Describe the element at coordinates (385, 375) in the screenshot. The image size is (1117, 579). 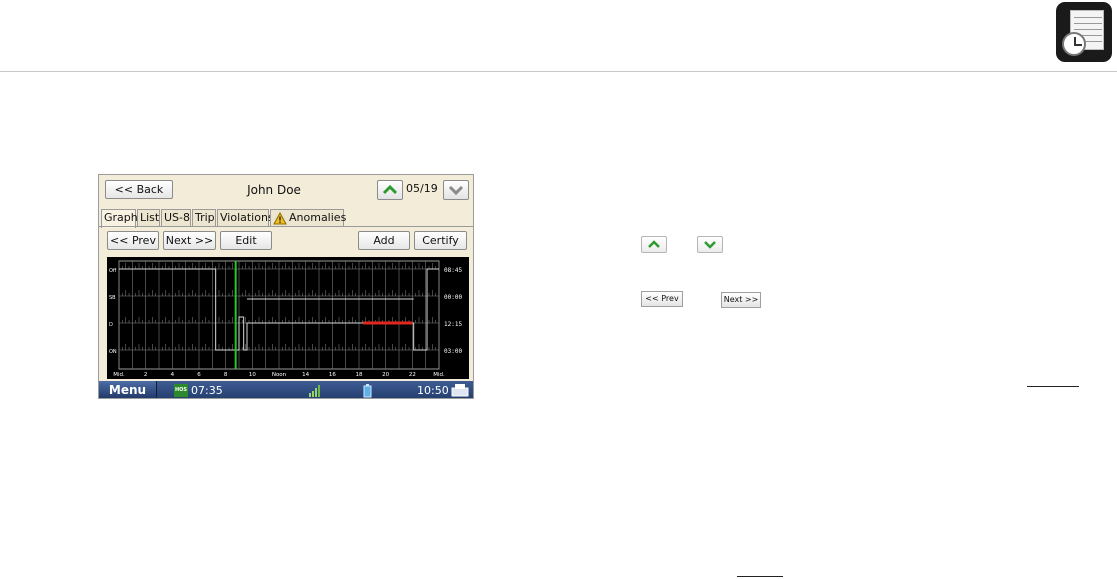
I see `hour-axis-label: 20` at that location.